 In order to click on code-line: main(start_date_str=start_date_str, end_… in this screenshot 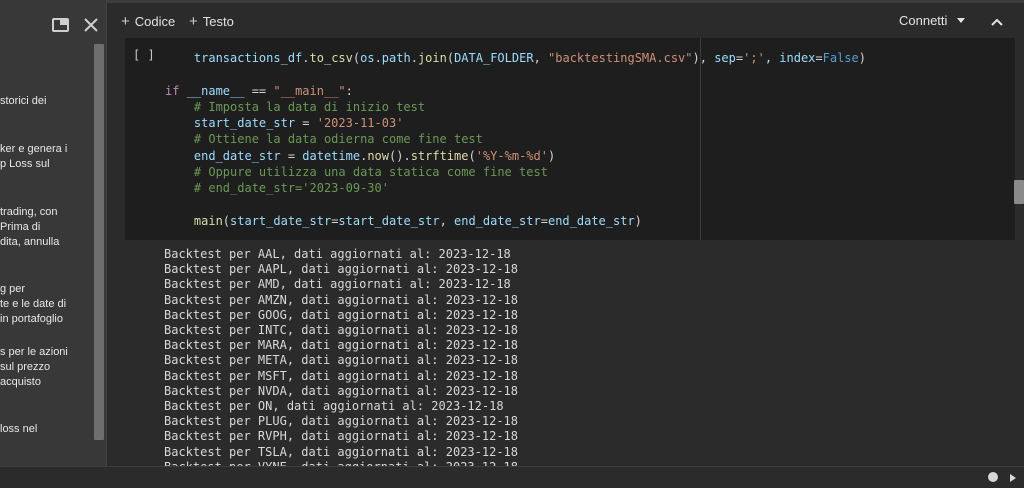, I will do `click(403, 220)`.